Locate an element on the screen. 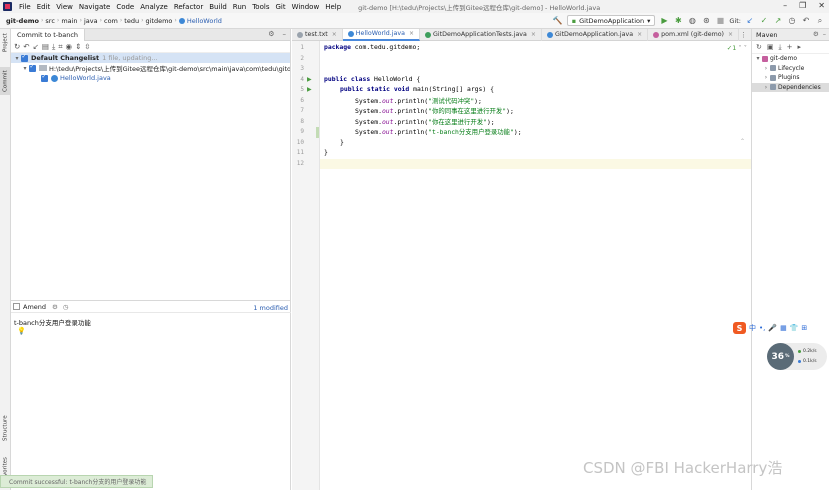 The width and height of the screenshot is (829, 490). maven-lifecycle-row: › Lifecycle is located at coordinates (790, 69).